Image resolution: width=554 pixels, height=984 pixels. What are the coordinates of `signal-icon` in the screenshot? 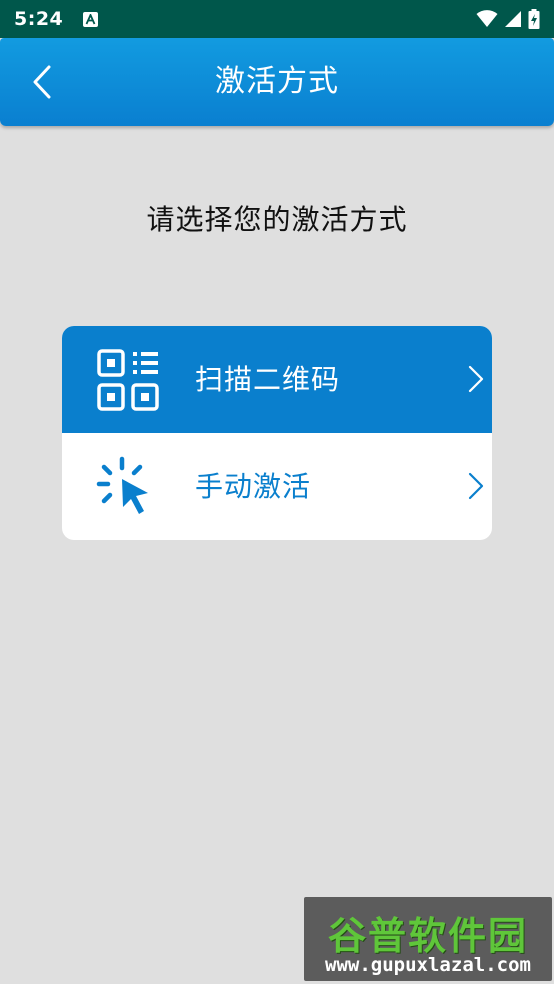 It's located at (513, 19).